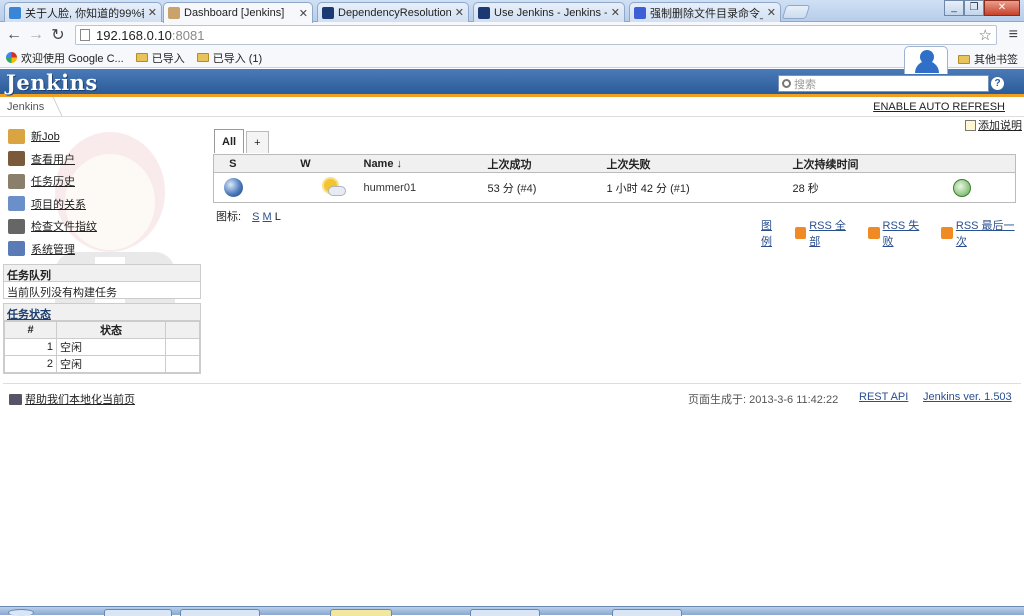 The width and height of the screenshot is (1024, 616). Describe the element at coordinates (98, 249) in the screenshot. I see `sidebar-item-manage-jenkins: 系统管理` at that location.